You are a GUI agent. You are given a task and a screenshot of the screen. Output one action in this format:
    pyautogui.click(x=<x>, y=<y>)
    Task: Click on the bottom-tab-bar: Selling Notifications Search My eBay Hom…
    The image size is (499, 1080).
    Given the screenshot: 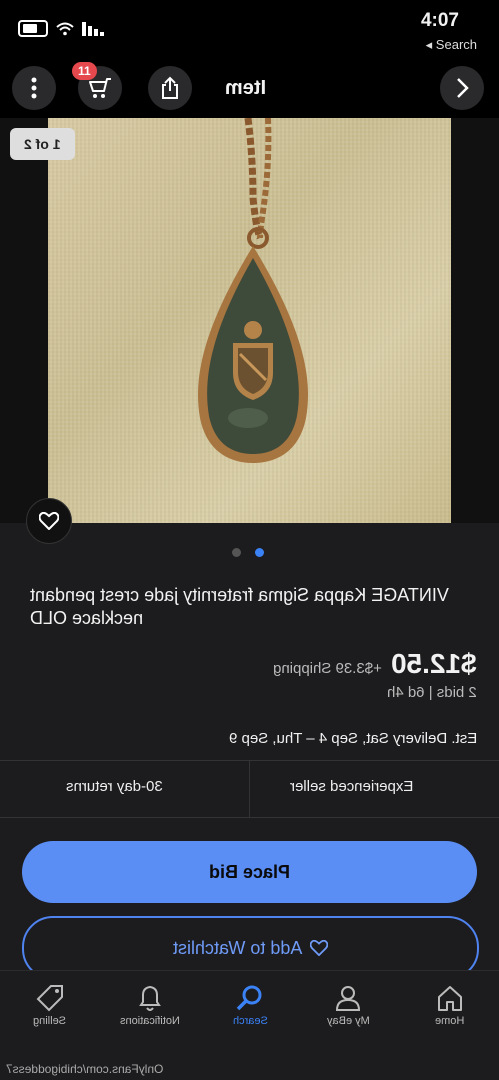 What is the action you would take?
    pyautogui.click(x=249, y=1015)
    